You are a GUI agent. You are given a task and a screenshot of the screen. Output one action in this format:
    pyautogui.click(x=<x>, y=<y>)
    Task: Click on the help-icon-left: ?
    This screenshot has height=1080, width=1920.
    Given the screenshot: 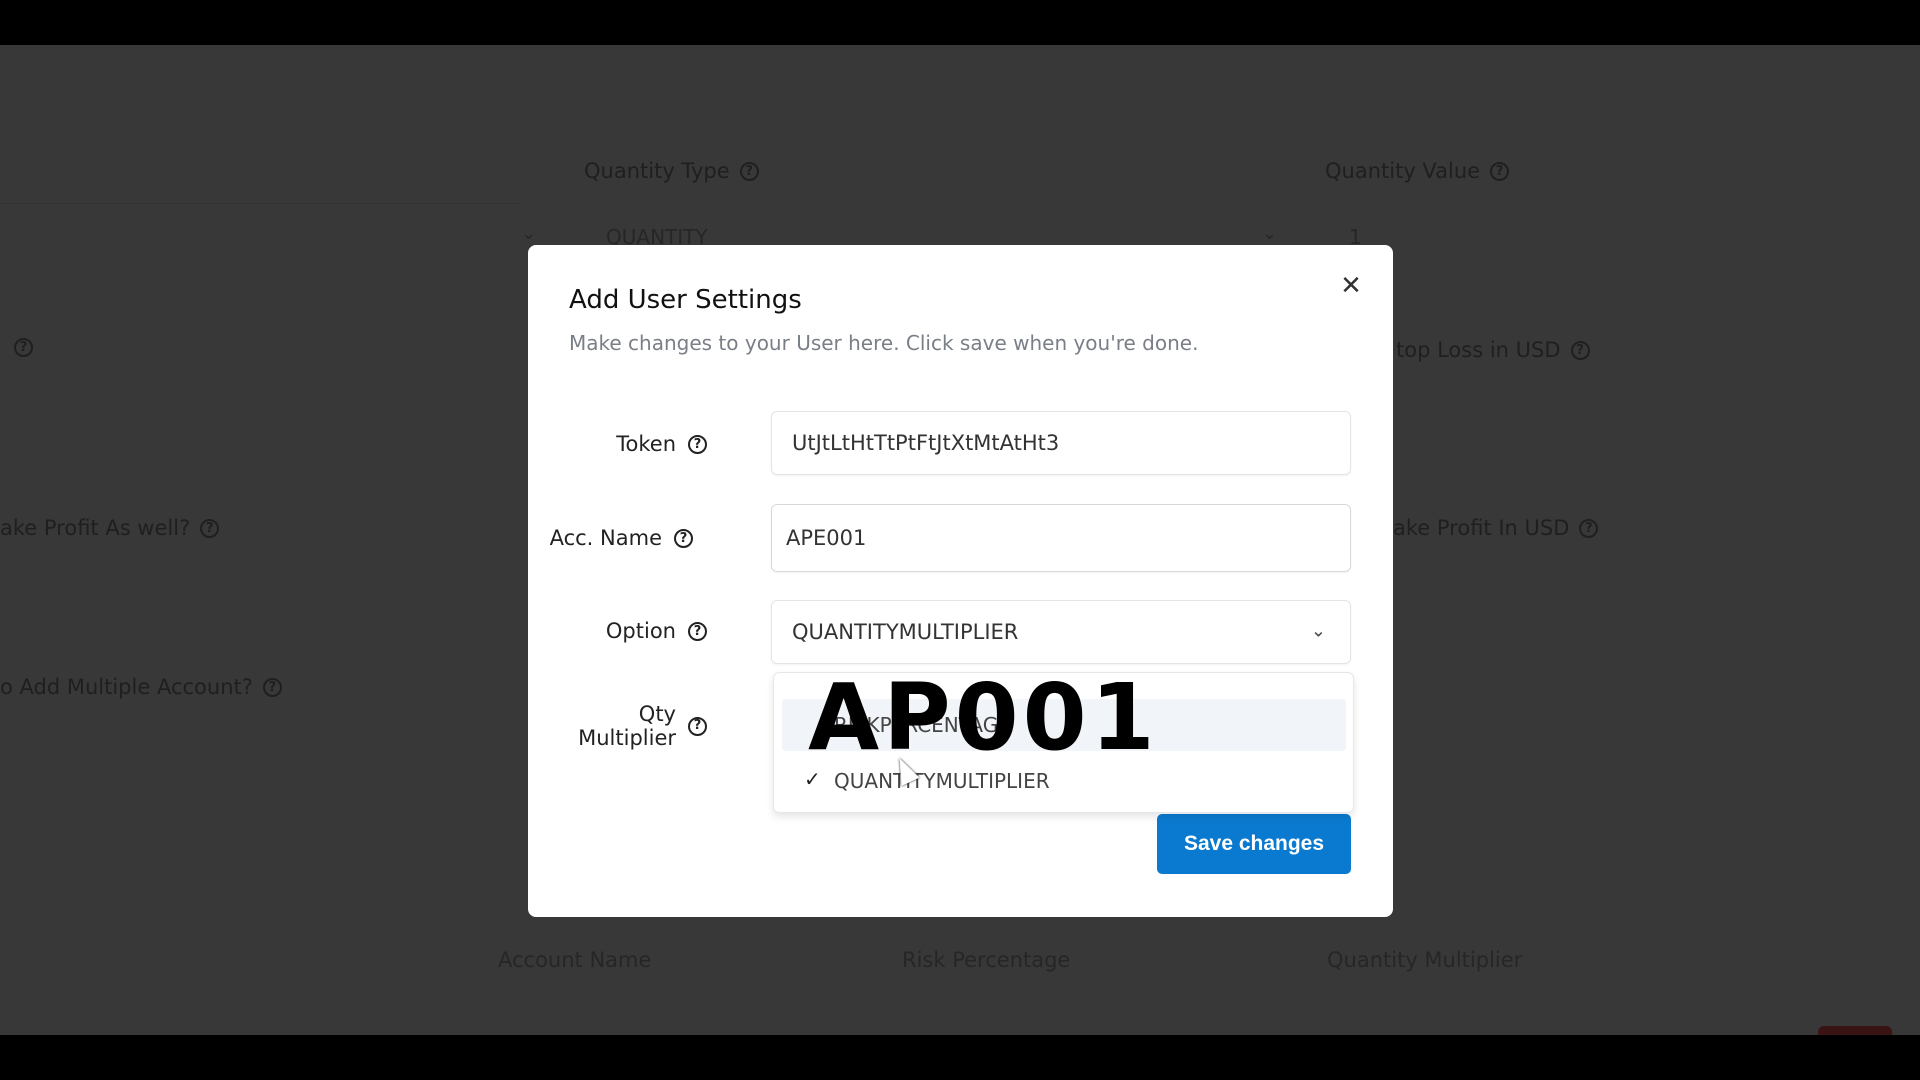 What is the action you would take?
    pyautogui.click(x=23, y=347)
    